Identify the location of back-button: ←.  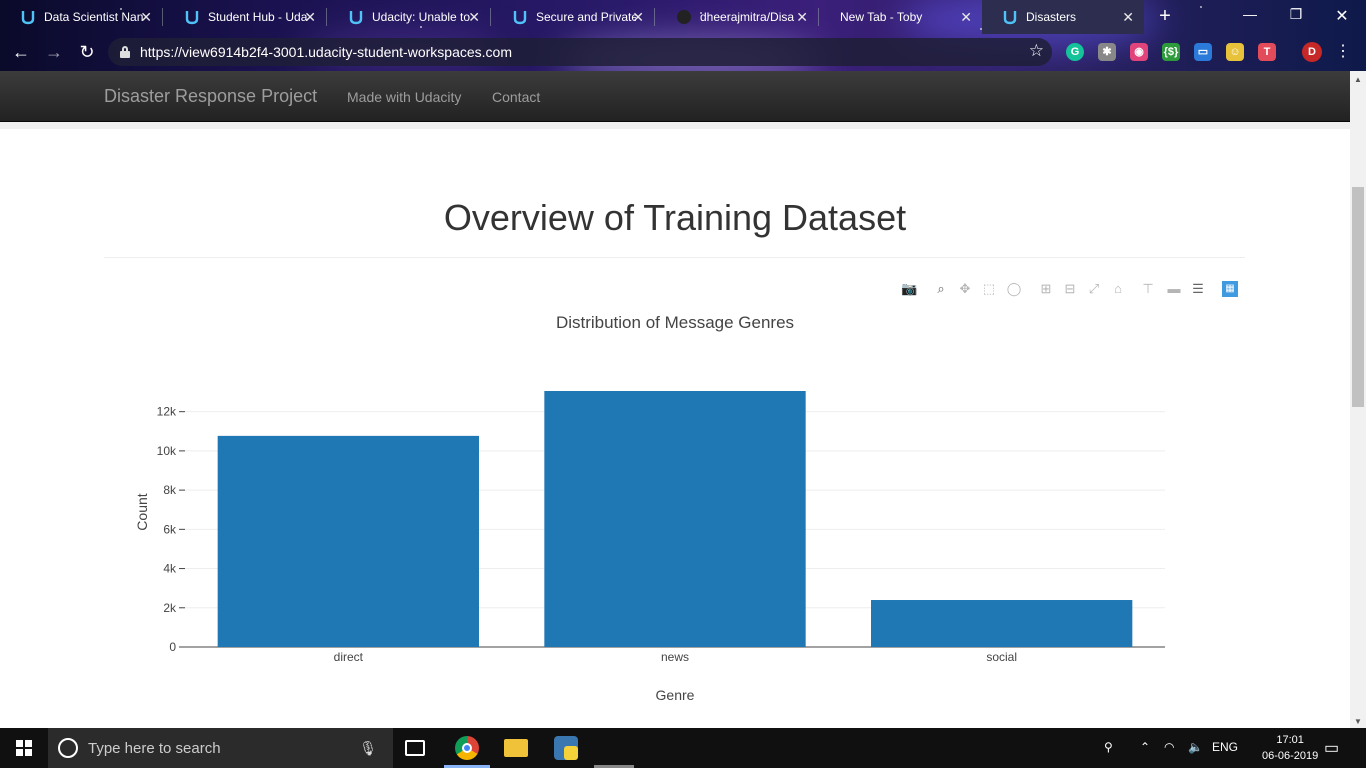
(21, 53).